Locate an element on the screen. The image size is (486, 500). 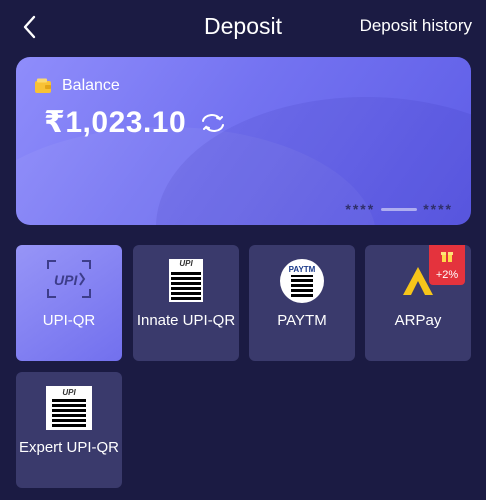
gift-icon is located at coordinates (447, 257).